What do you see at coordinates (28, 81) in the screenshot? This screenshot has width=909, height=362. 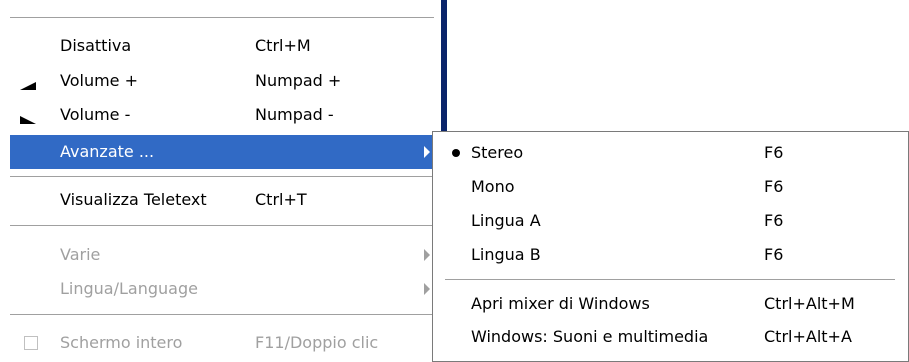 I see `volume-up-icon` at bounding box center [28, 81].